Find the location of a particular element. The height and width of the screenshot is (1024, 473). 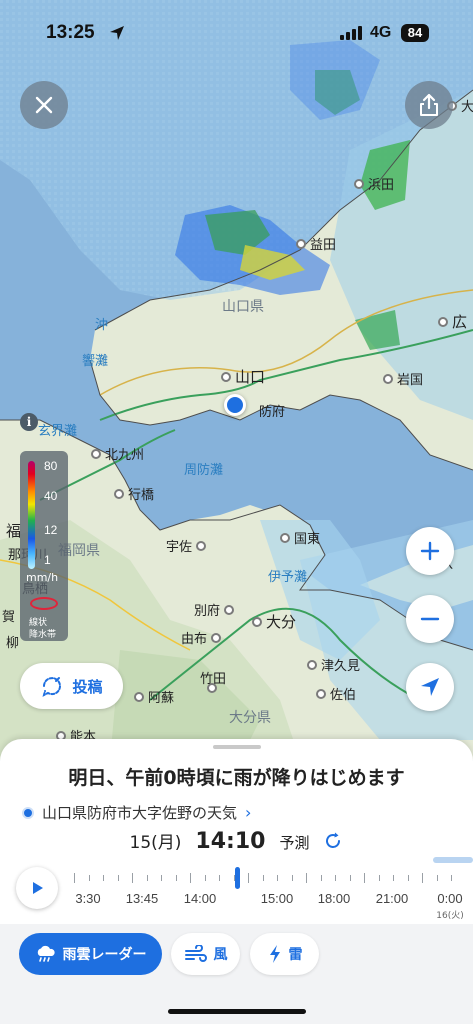

legend-color-bar is located at coordinates (31, 515).